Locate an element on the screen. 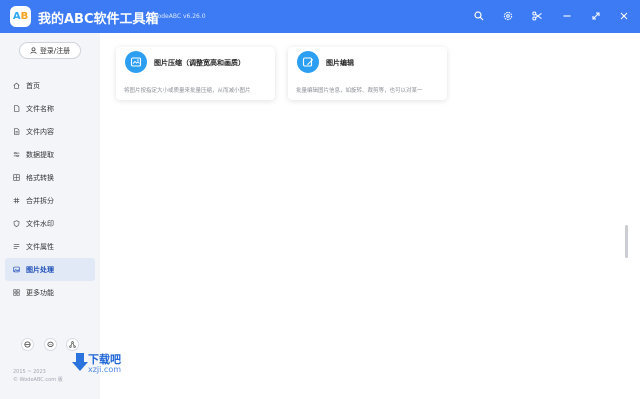 The height and width of the screenshot is (399, 640). sidebar-item-more: 更多功能 is located at coordinates (50, 292).